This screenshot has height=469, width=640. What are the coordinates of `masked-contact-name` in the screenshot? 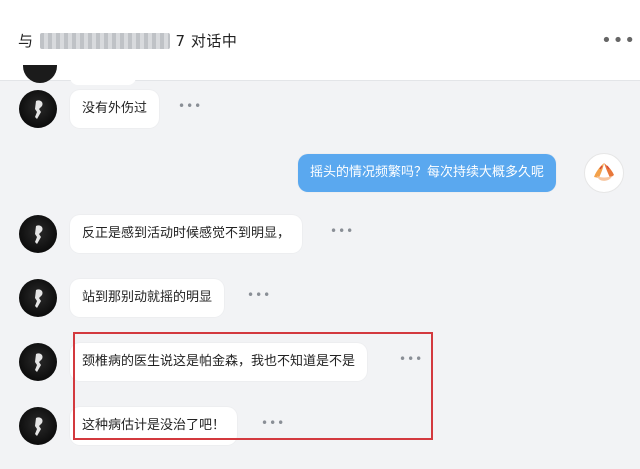 It's located at (104, 41).